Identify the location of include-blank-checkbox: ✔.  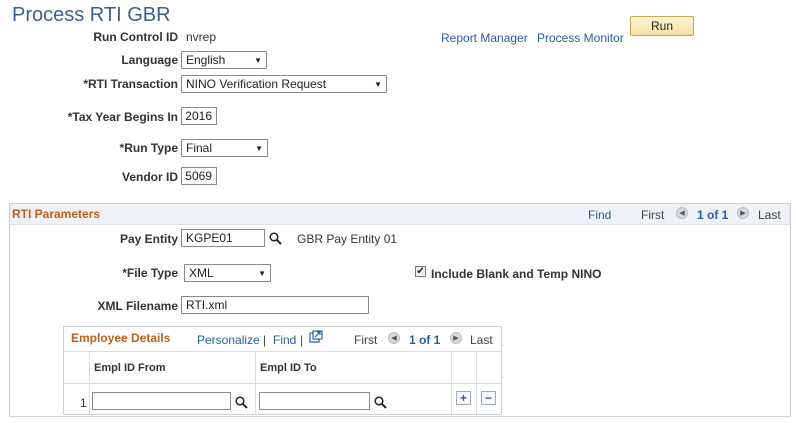
(420, 271).